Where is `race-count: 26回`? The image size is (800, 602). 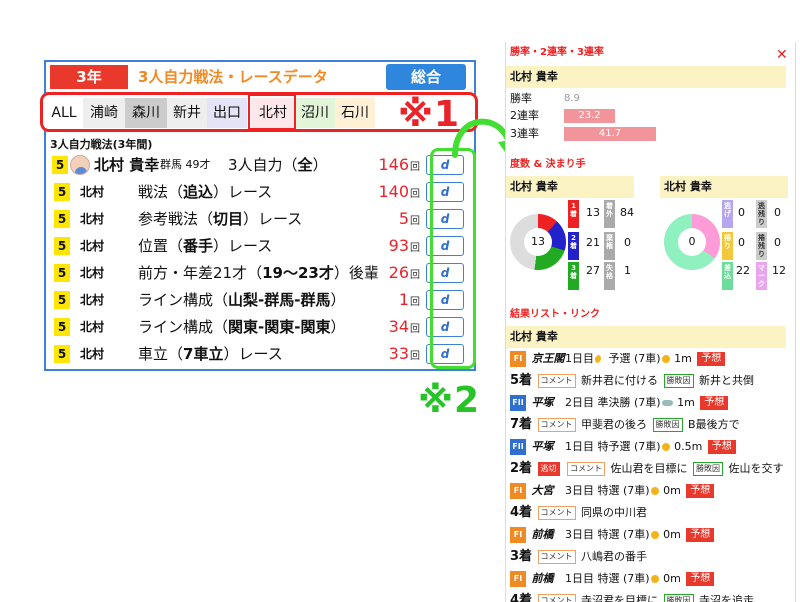
race-count: 26回 is located at coordinates (404, 272).